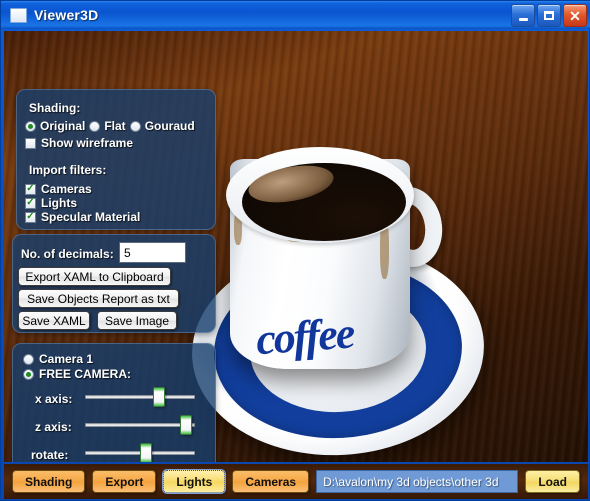 Image resolution: width=590 pixels, height=501 pixels. I want to click on radio-flat, so click(95, 126).